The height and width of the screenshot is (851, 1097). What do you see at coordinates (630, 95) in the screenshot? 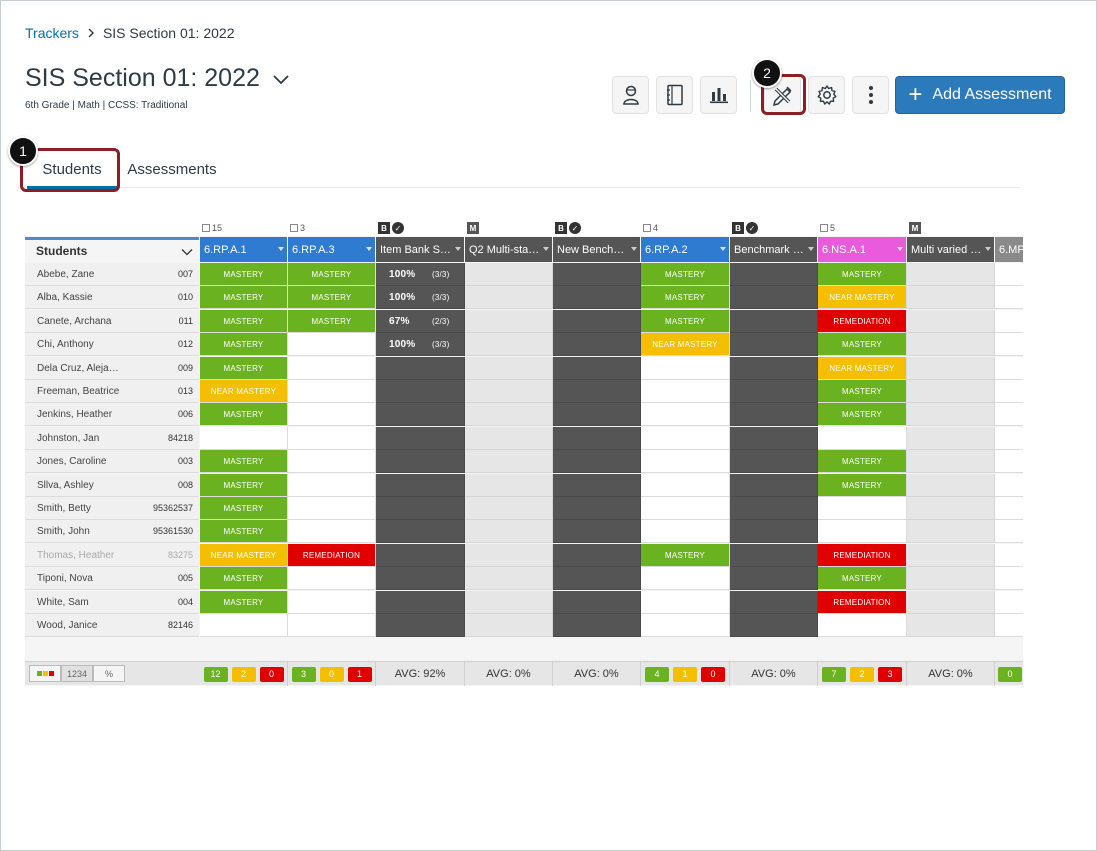
I see `student-view-button` at bounding box center [630, 95].